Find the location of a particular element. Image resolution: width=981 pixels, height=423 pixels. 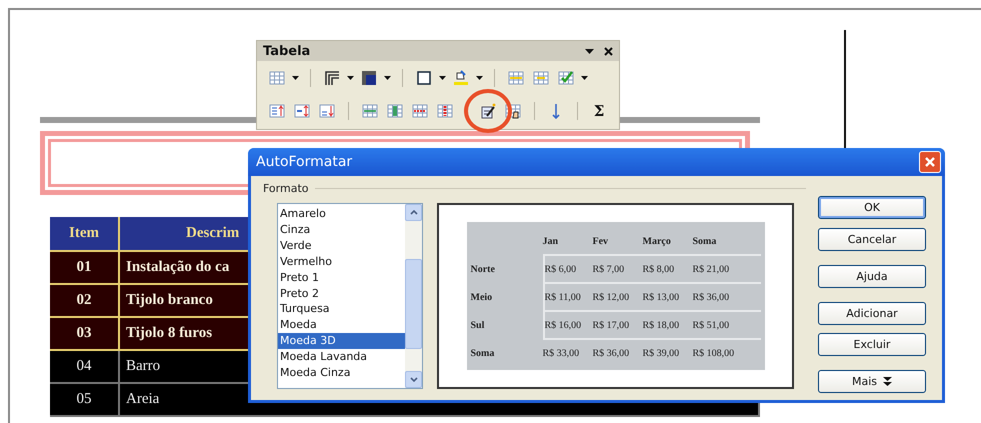

preview-cell: R$ 18,00 is located at coordinates (667, 324).